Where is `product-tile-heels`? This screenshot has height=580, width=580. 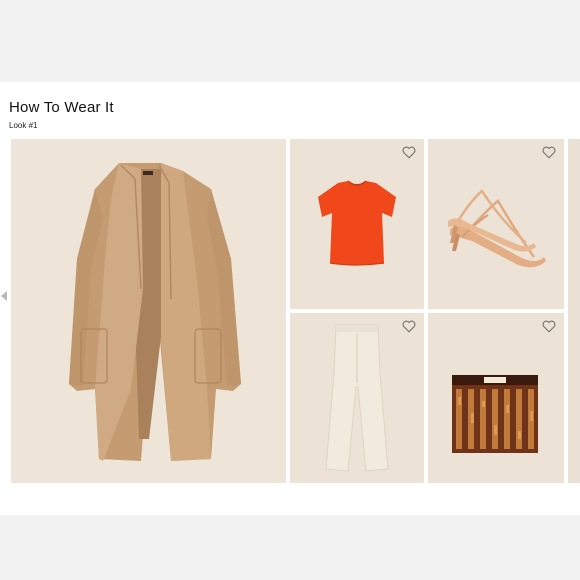
product-tile-heels is located at coordinates (496, 224).